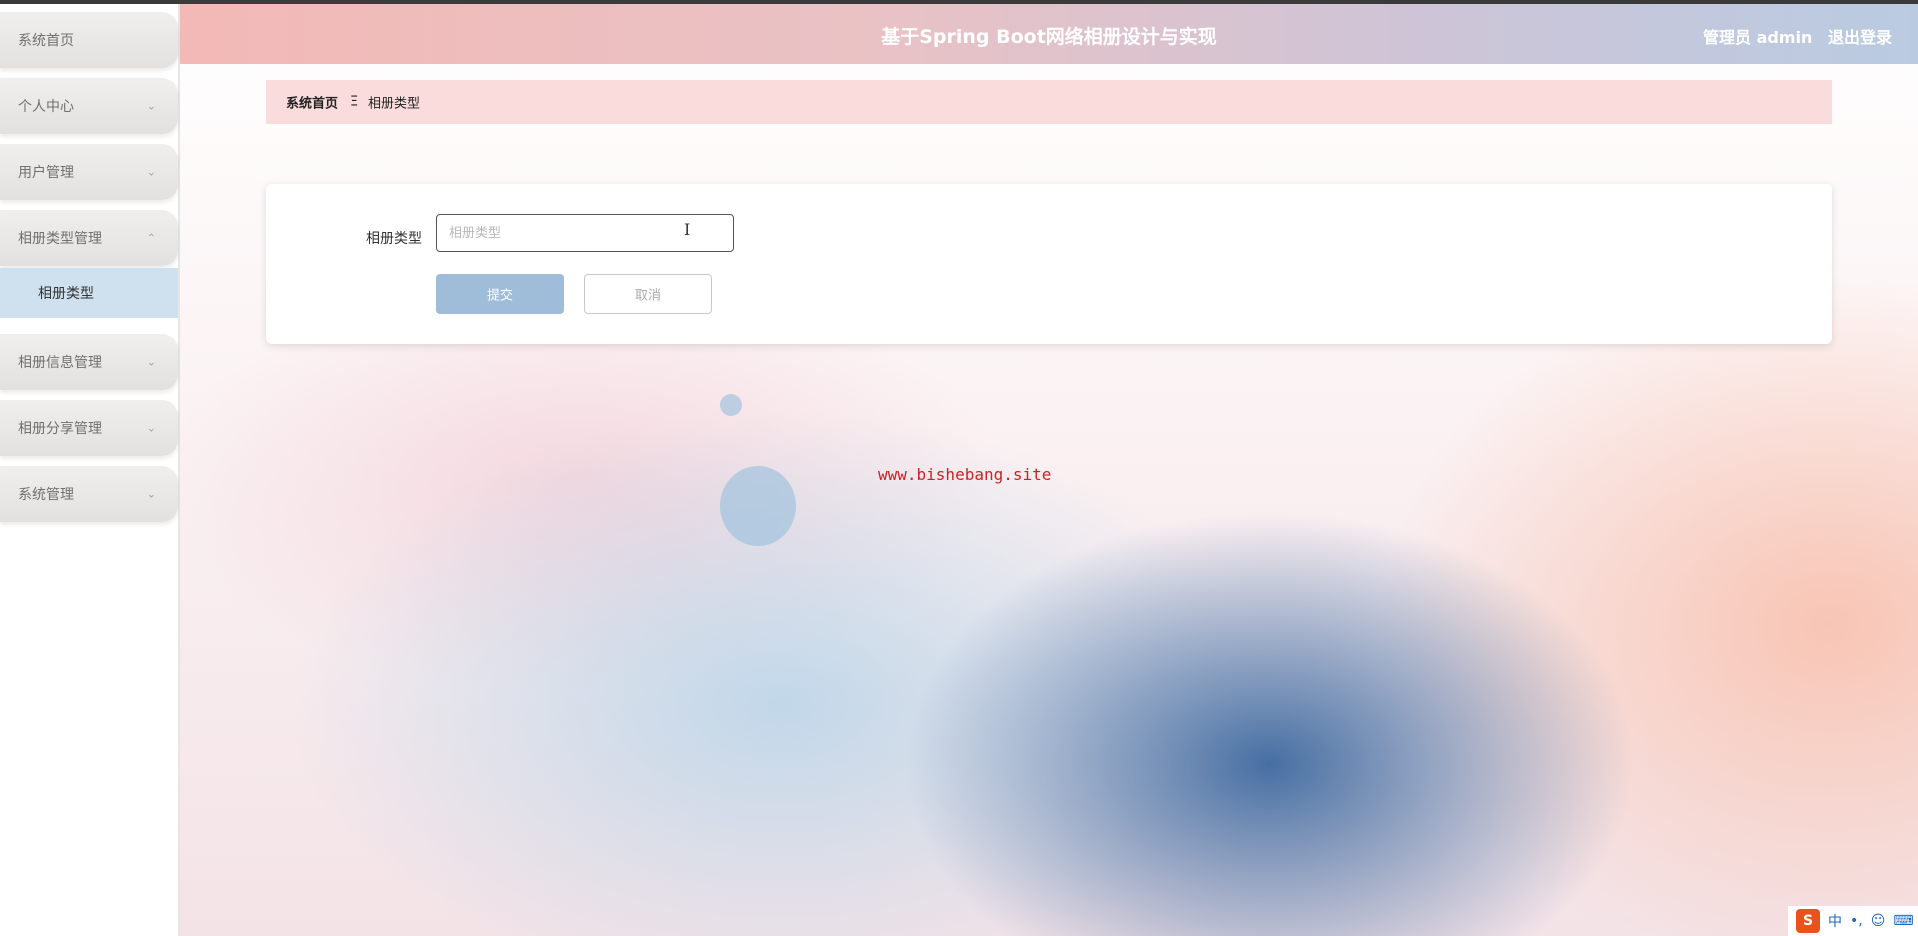 The image size is (1918, 936). I want to click on submit-button-label: 提交, so click(499, 295).